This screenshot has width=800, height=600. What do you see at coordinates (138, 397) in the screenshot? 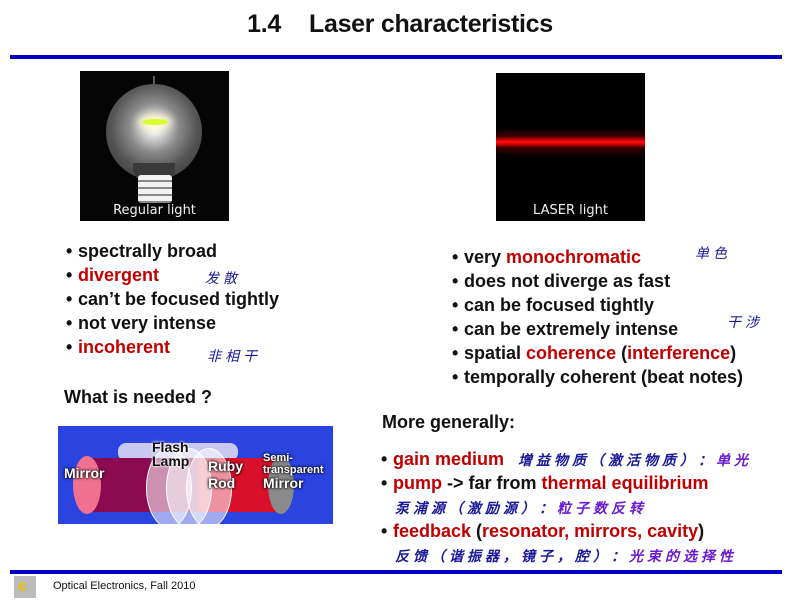
I see `what-is-needed-heading: What is needed ?` at bounding box center [138, 397].